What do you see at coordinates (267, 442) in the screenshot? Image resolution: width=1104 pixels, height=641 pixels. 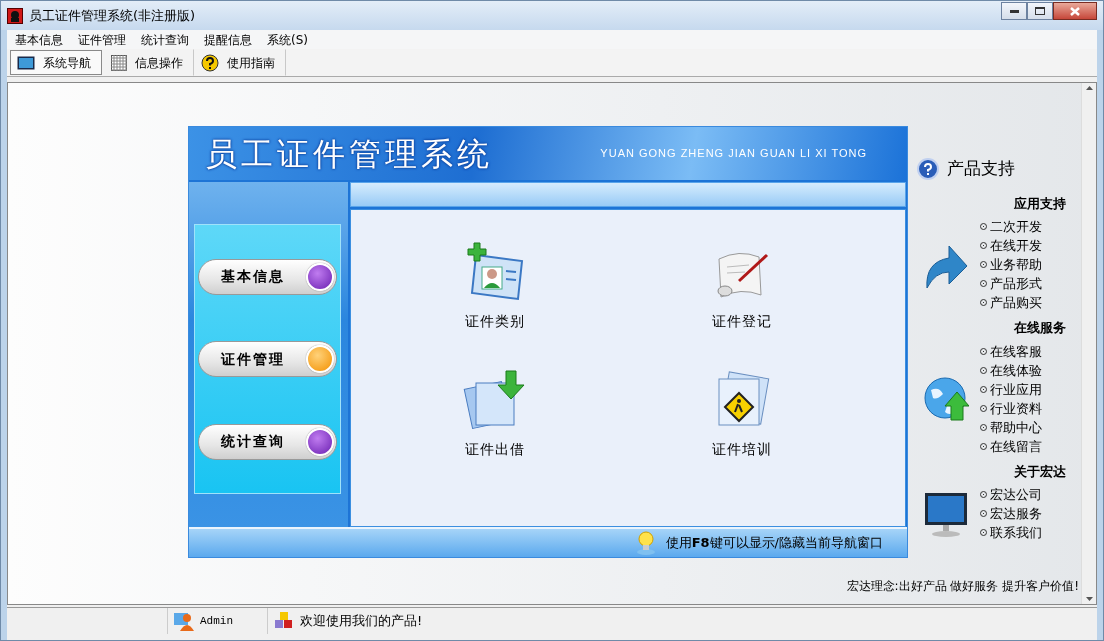 I see `nav-button: 统计查询` at bounding box center [267, 442].